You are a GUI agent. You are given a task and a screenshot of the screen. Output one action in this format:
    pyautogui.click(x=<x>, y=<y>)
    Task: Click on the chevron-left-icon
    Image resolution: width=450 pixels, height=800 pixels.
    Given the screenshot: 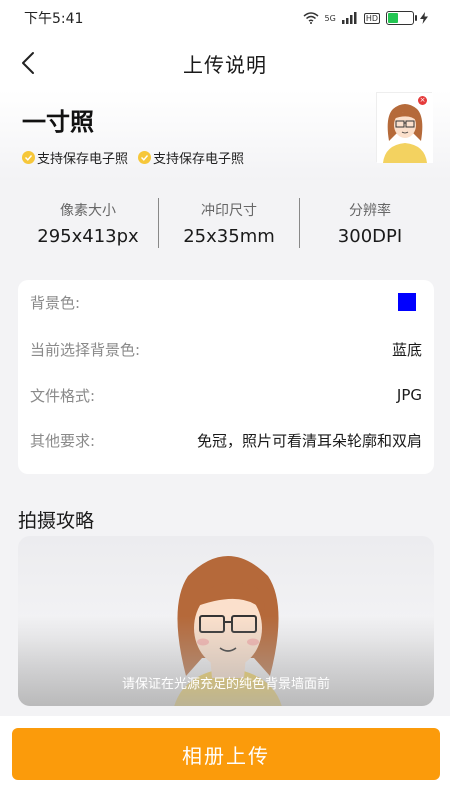 What is the action you would take?
    pyautogui.click(x=28, y=63)
    